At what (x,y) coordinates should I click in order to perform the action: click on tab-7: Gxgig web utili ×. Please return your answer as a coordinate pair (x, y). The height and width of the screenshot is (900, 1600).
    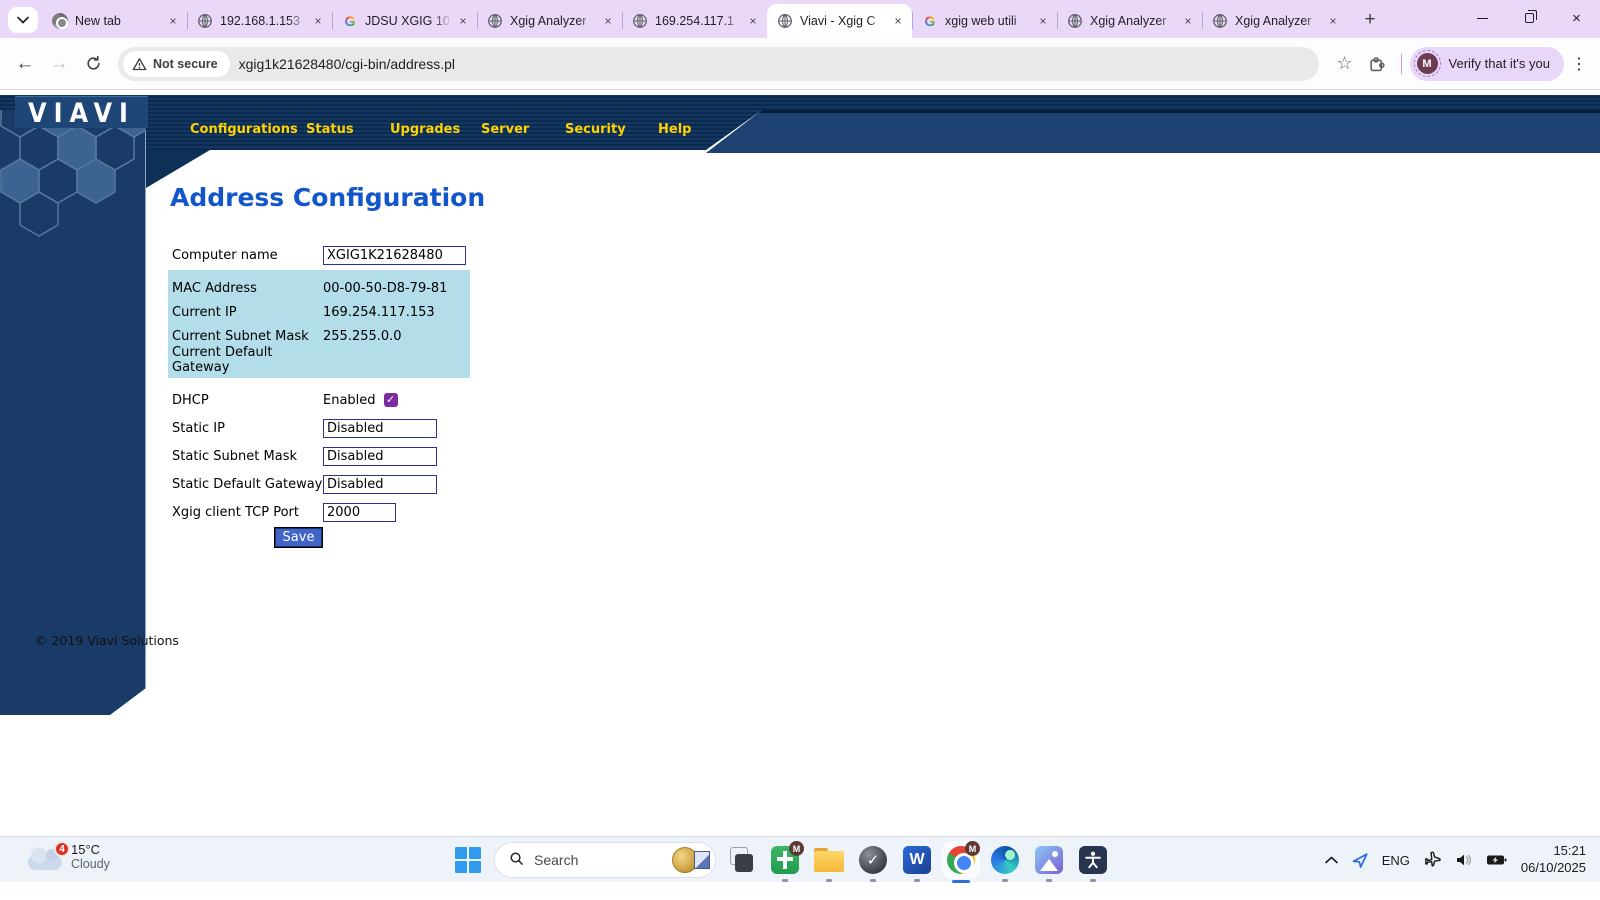
    Looking at the image, I should click on (984, 21).